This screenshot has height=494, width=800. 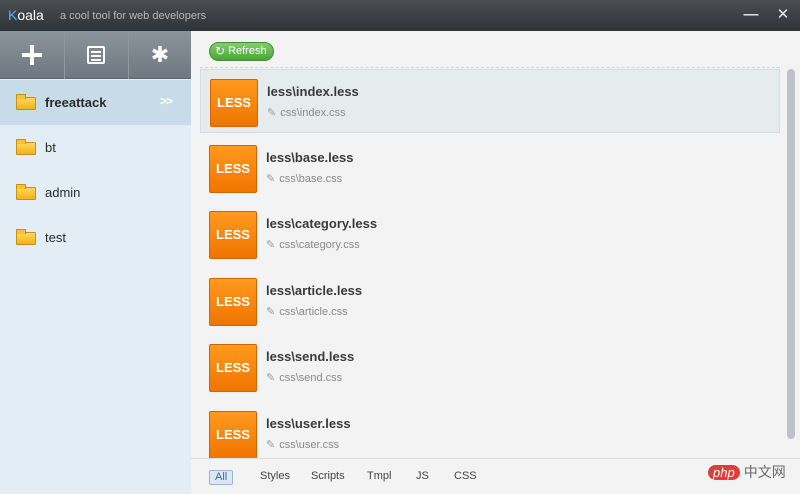 I want to click on project-name: bt, so click(x=50, y=147).